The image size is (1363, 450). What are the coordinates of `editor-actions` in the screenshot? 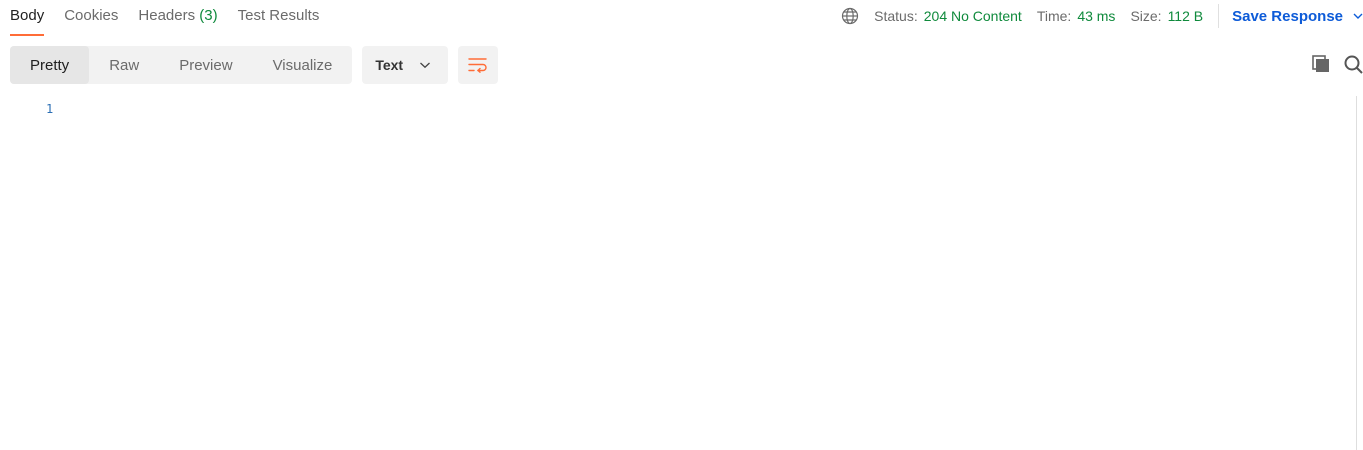 It's located at (1337, 66).